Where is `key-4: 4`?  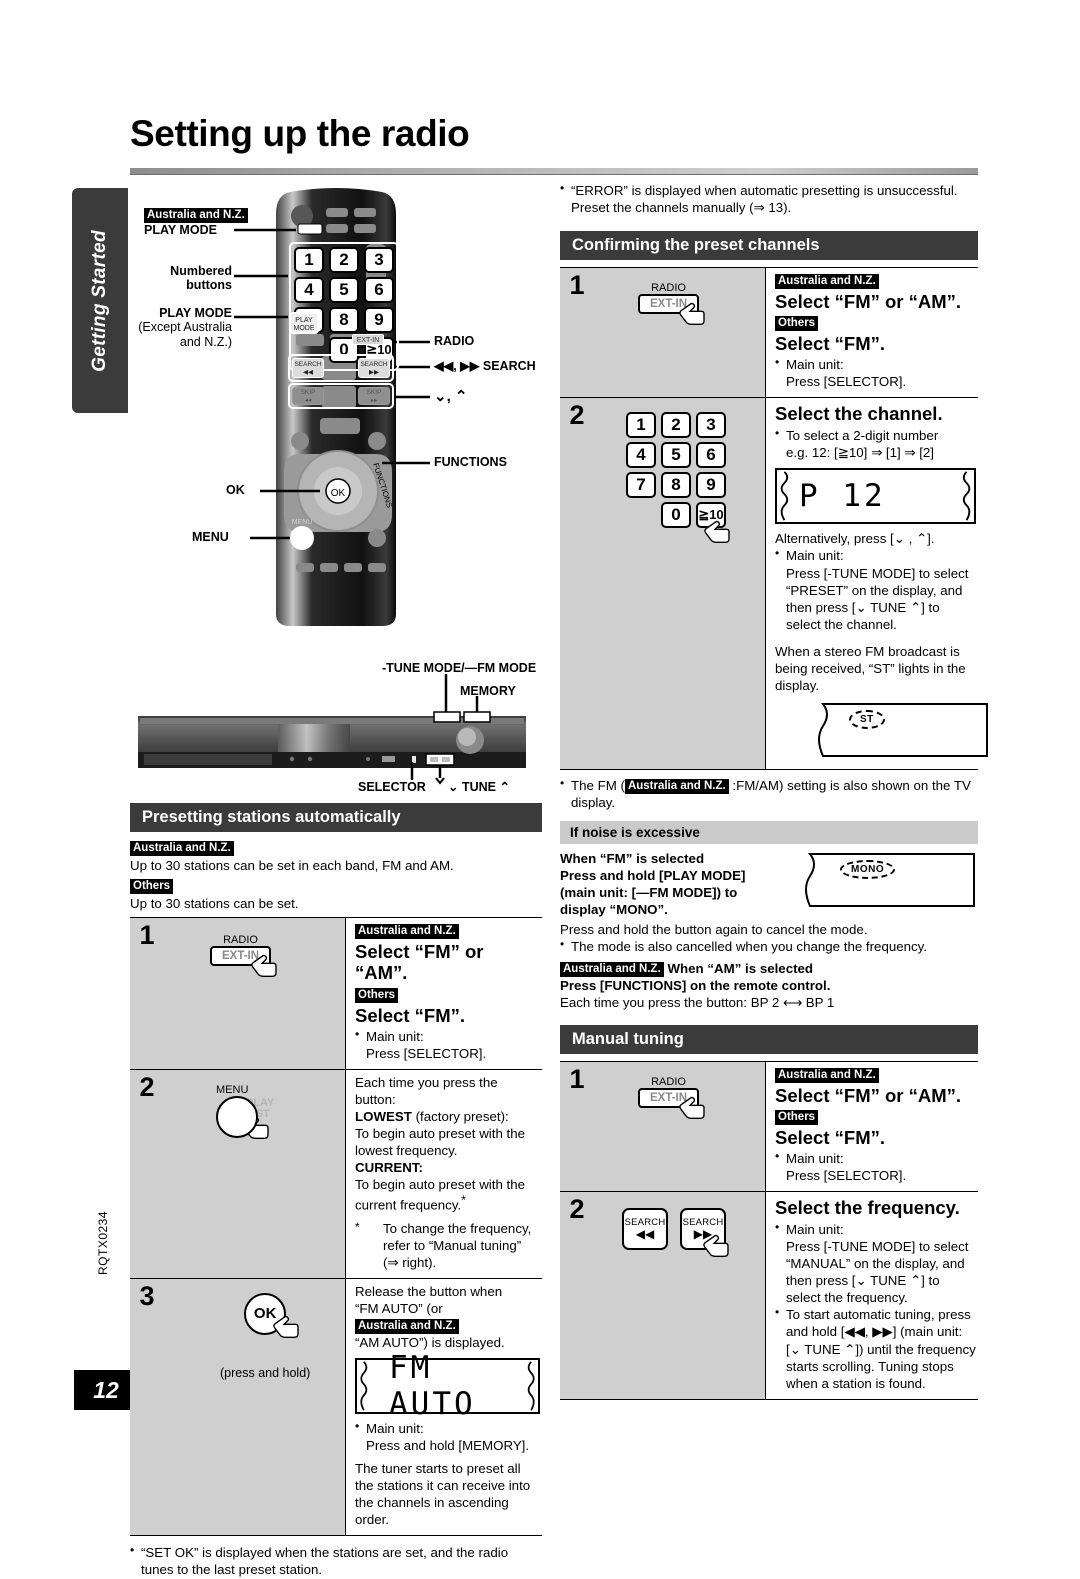
key-4: 4 is located at coordinates (309, 290).